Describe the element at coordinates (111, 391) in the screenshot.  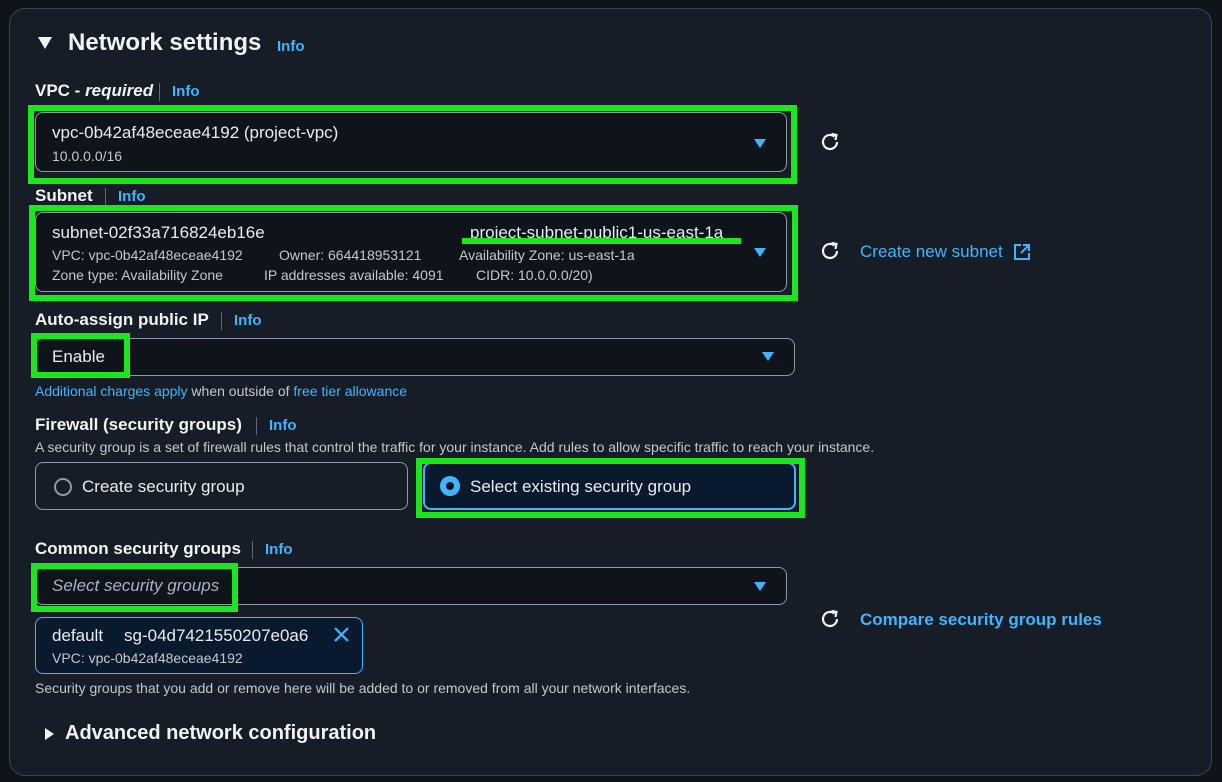
I see `additional-charges-link: Additional charges apply` at that location.